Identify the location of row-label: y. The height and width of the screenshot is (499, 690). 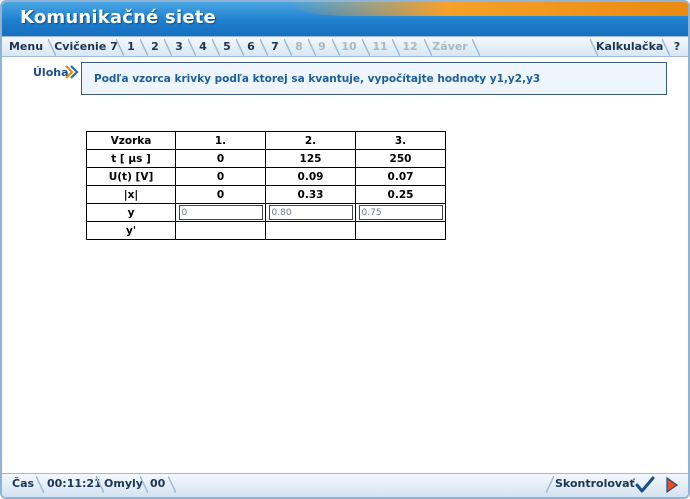
(131, 212).